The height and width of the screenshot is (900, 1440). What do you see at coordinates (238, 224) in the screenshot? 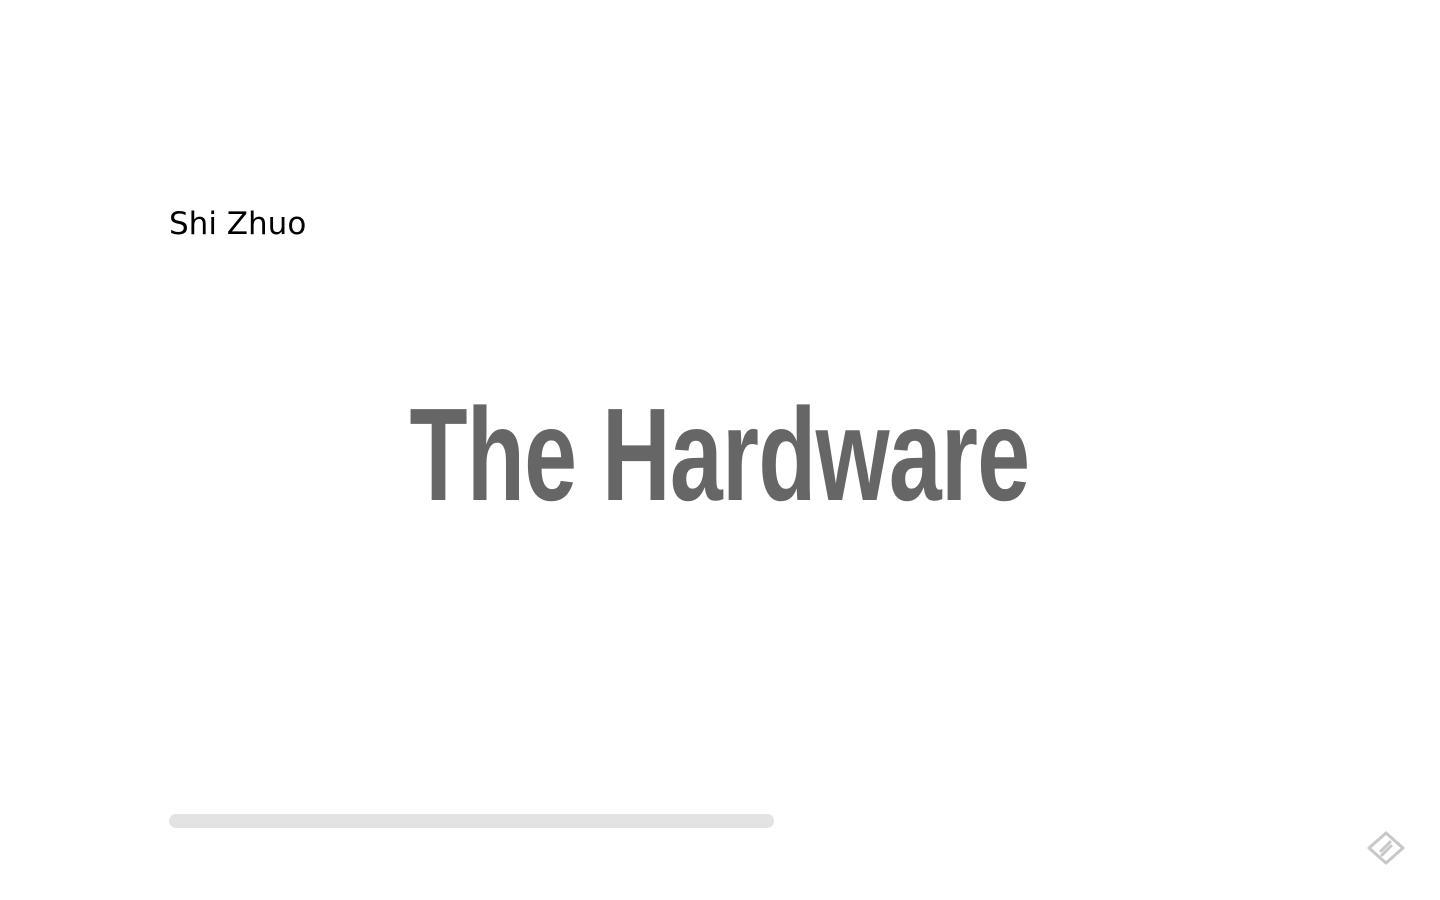
I see `slide-author: Shi Zhuo` at bounding box center [238, 224].